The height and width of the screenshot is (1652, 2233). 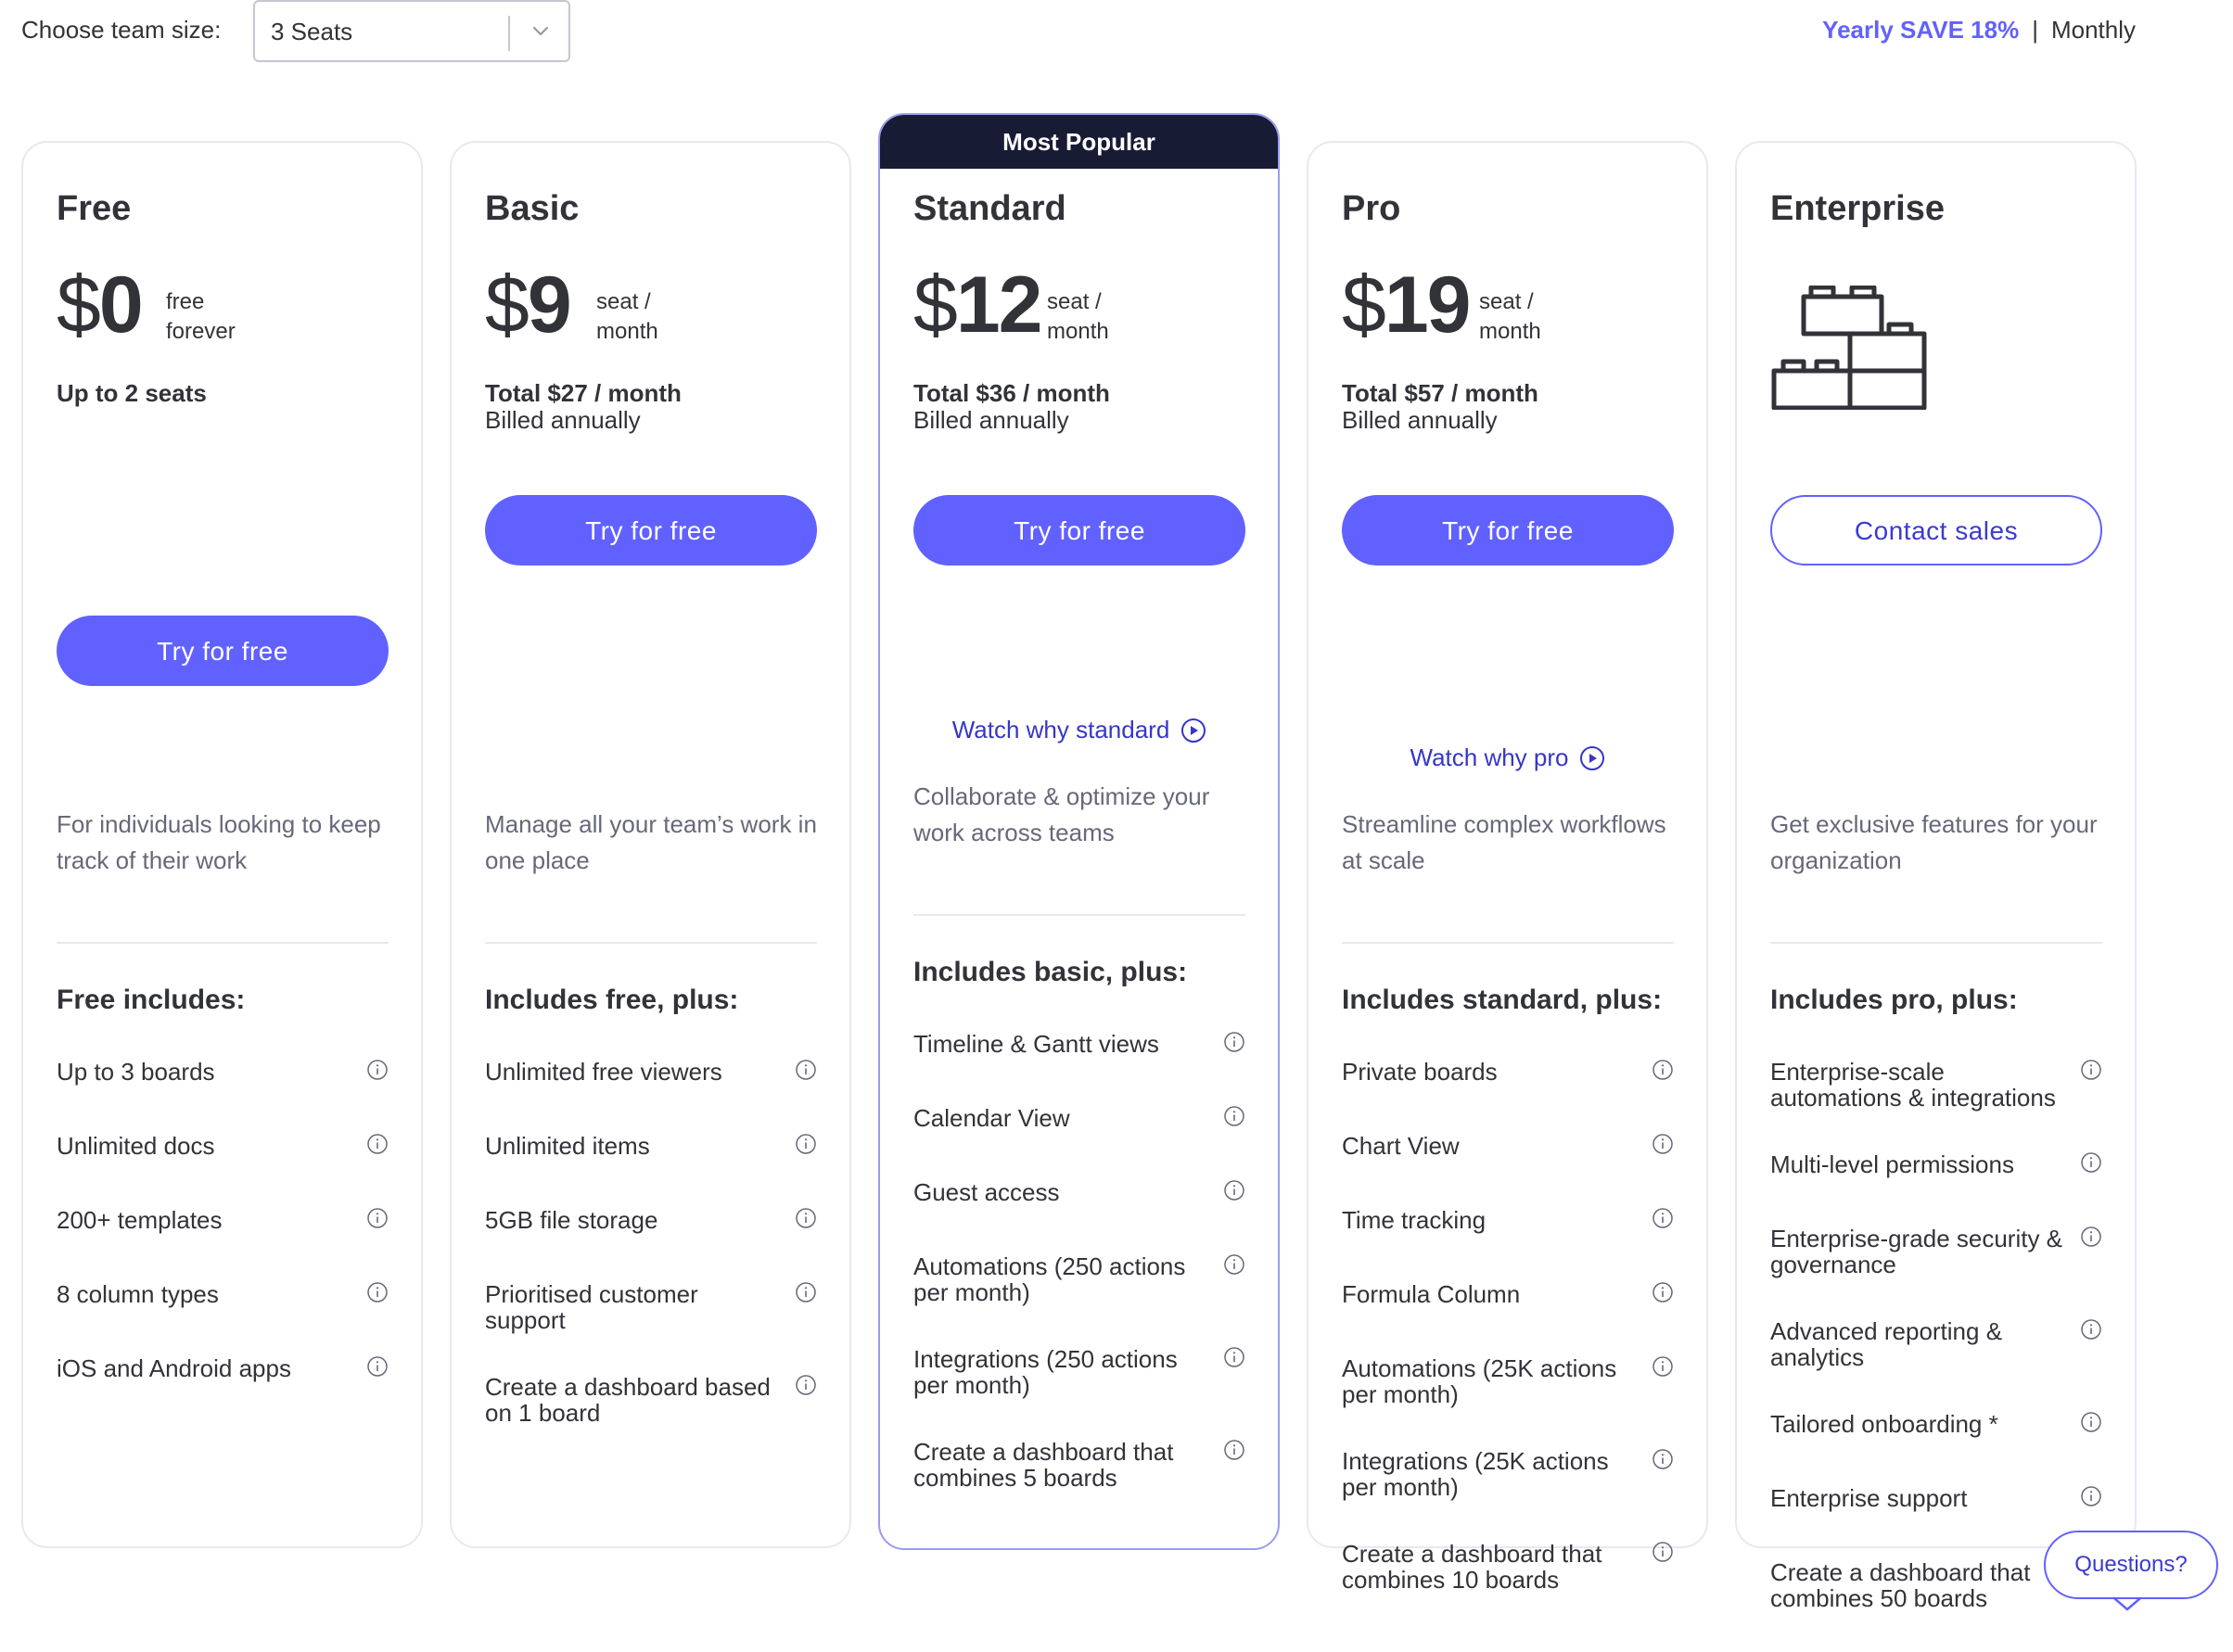 I want to click on feature-item: 5GB file storage, so click(x=651, y=1224).